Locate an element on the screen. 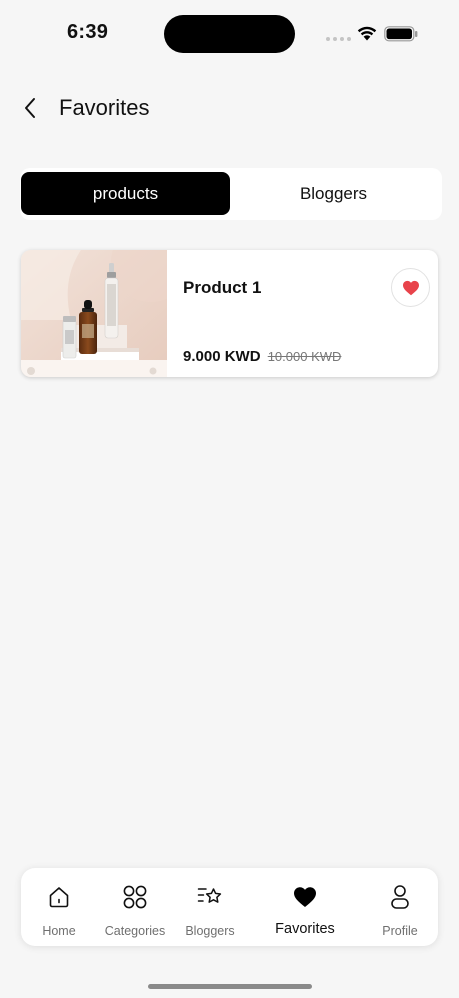  tab-bloggers: Bloggers is located at coordinates (333, 193).